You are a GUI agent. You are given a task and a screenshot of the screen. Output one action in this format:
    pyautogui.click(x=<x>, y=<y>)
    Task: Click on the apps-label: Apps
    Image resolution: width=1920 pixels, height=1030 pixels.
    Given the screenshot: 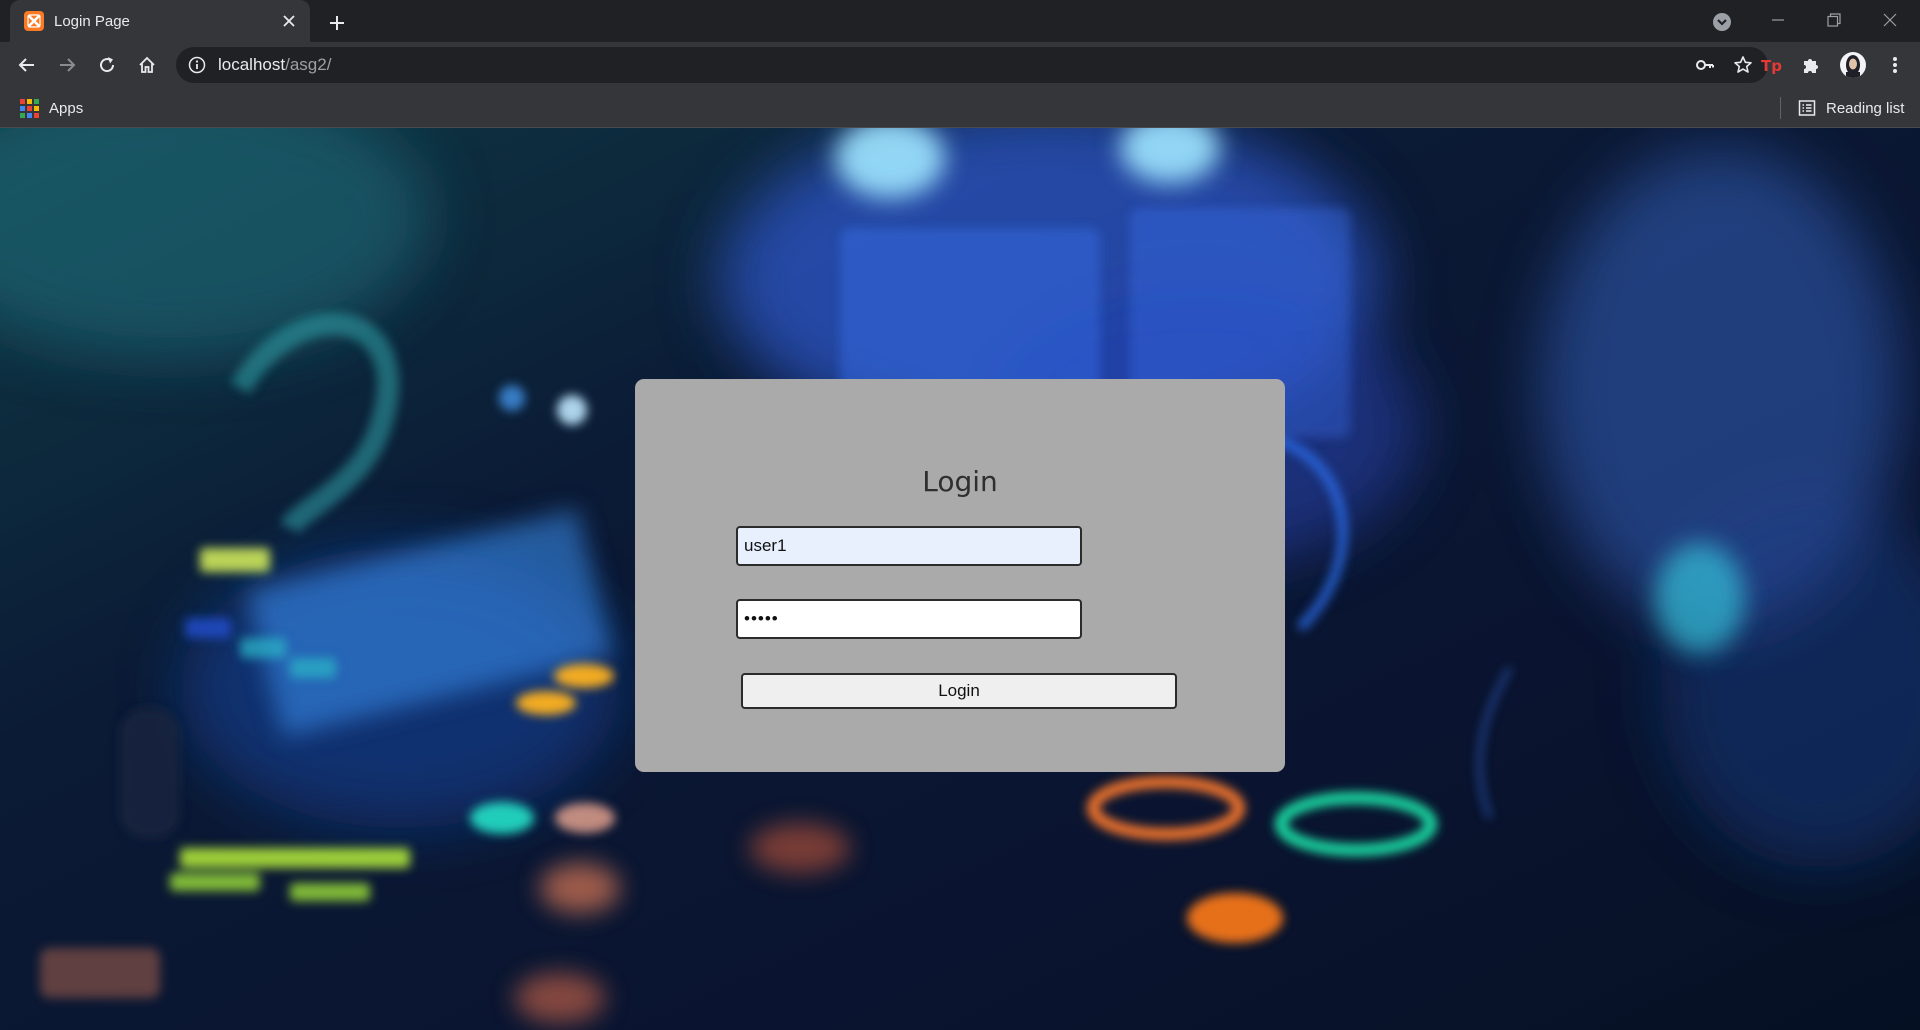 What is the action you would take?
    pyautogui.click(x=66, y=108)
    